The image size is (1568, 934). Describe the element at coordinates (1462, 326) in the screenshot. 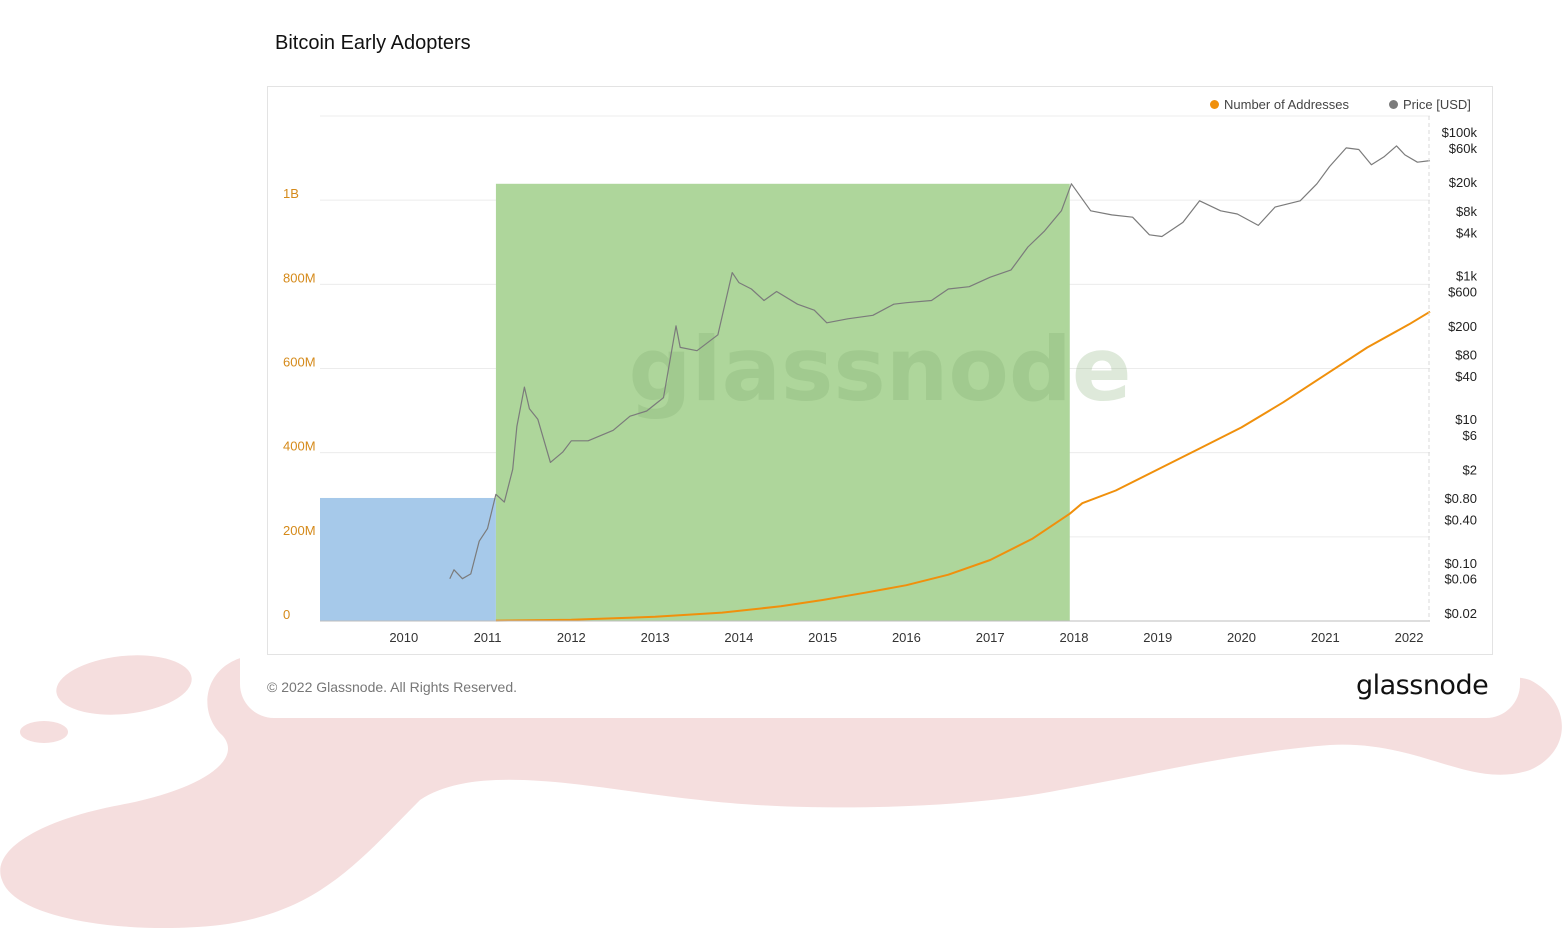

I see `price-axis-tick: $200` at that location.